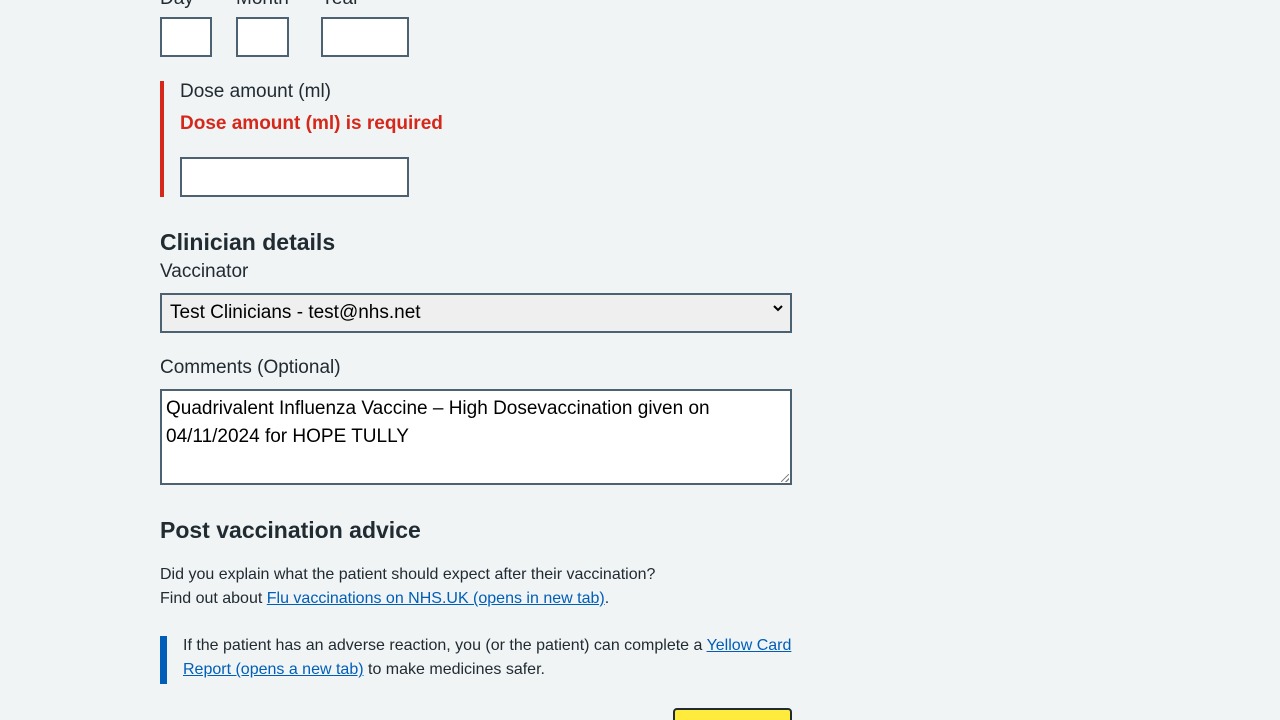 Image resolution: width=1280 pixels, height=720 pixels. Describe the element at coordinates (262, 5) in the screenshot. I see `month-label: Month` at that location.